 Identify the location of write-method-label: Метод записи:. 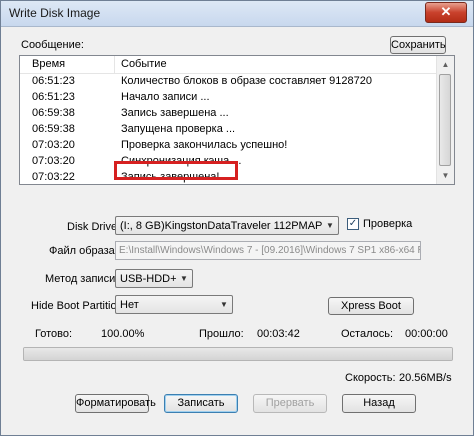
(82, 279).